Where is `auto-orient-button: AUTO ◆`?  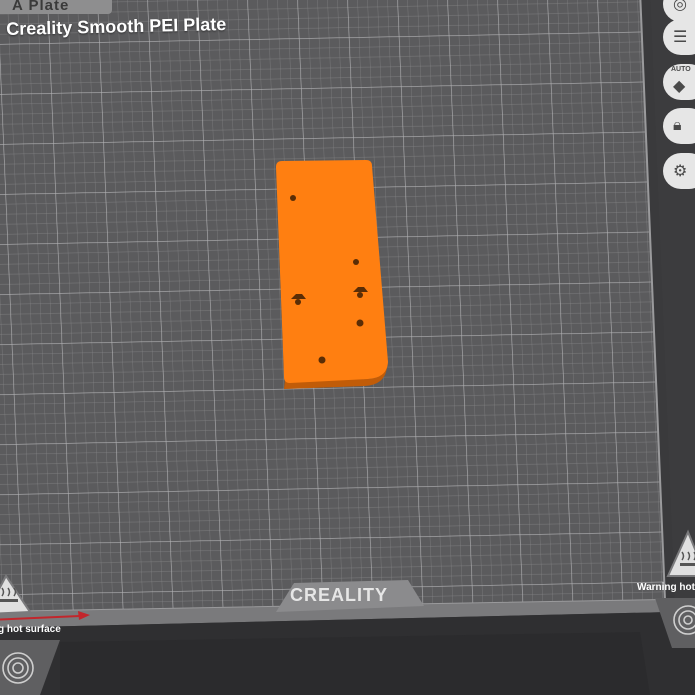 auto-orient-button: AUTO ◆ is located at coordinates (679, 82).